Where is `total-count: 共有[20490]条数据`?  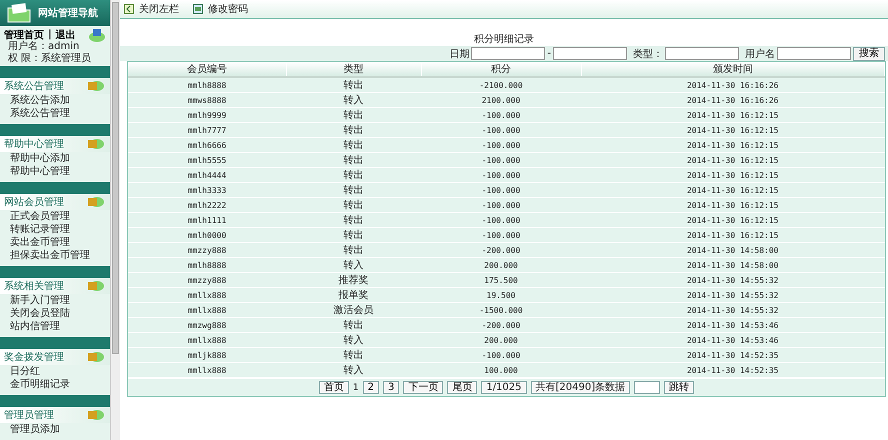
total-count: 共有[20490]条数据 is located at coordinates (580, 387).